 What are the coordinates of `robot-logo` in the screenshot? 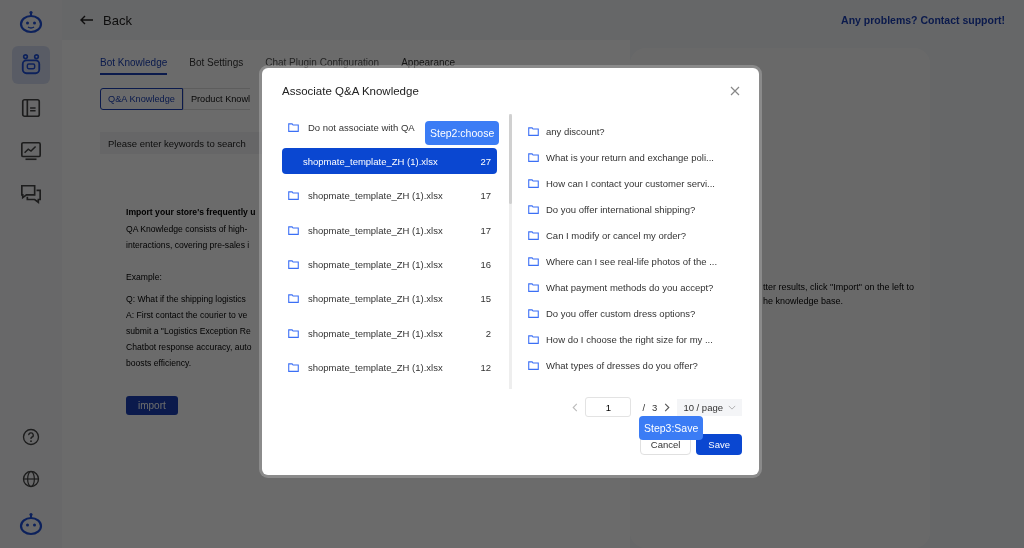 It's located at (31, 22).